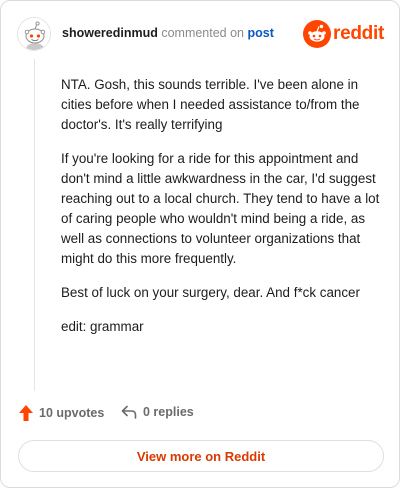 This screenshot has height=488, width=400. Describe the element at coordinates (110, 33) in the screenshot. I see `username-link: showeredinmud` at that location.